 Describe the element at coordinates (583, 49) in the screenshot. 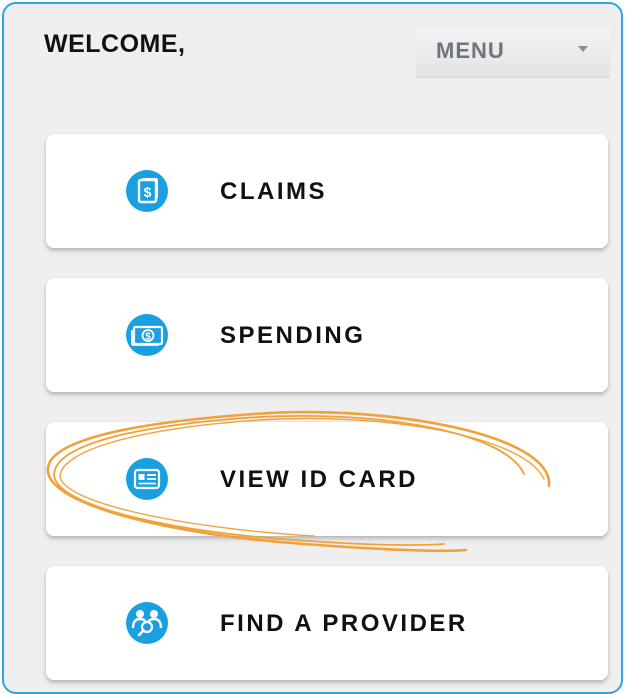

I see `caret-down-icon` at that location.